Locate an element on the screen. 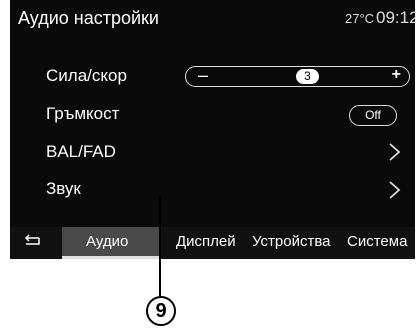 This screenshot has width=416, height=331. tab-display: Дисплей is located at coordinates (206, 241).